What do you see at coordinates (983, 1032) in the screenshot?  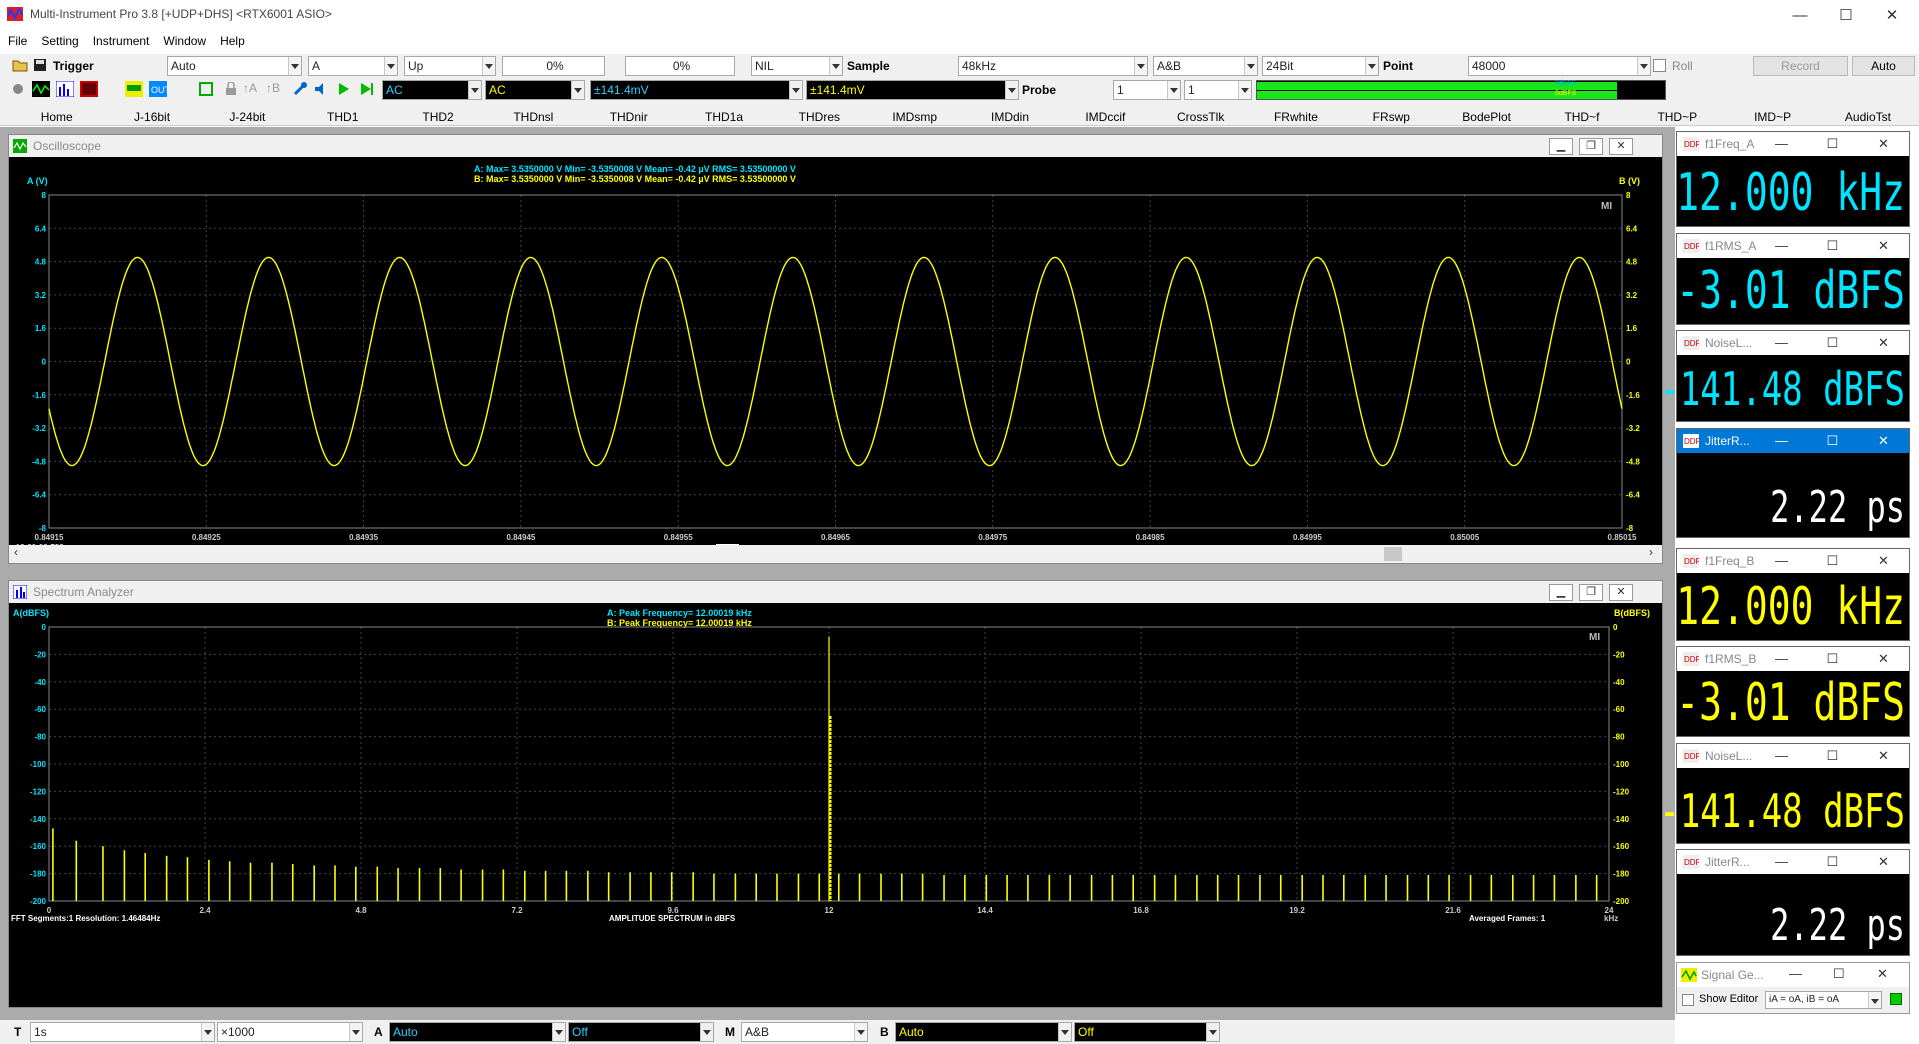 I see `channel-b-scale-select: Auto` at bounding box center [983, 1032].